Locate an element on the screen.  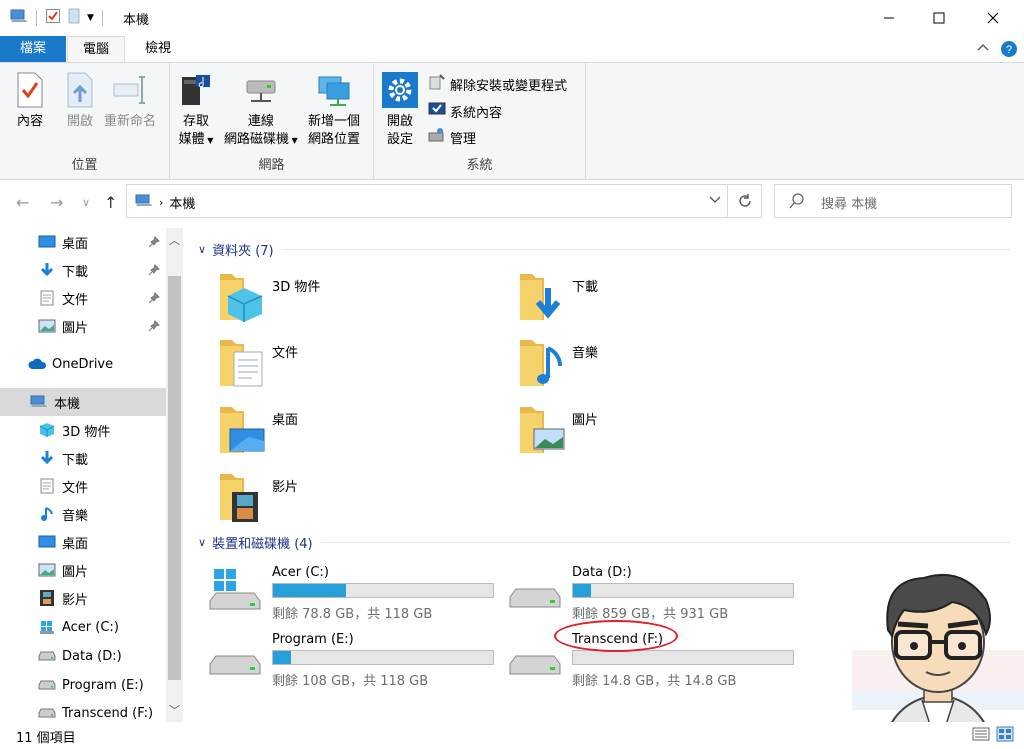
desktop-icon is located at coordinates (47, 242).